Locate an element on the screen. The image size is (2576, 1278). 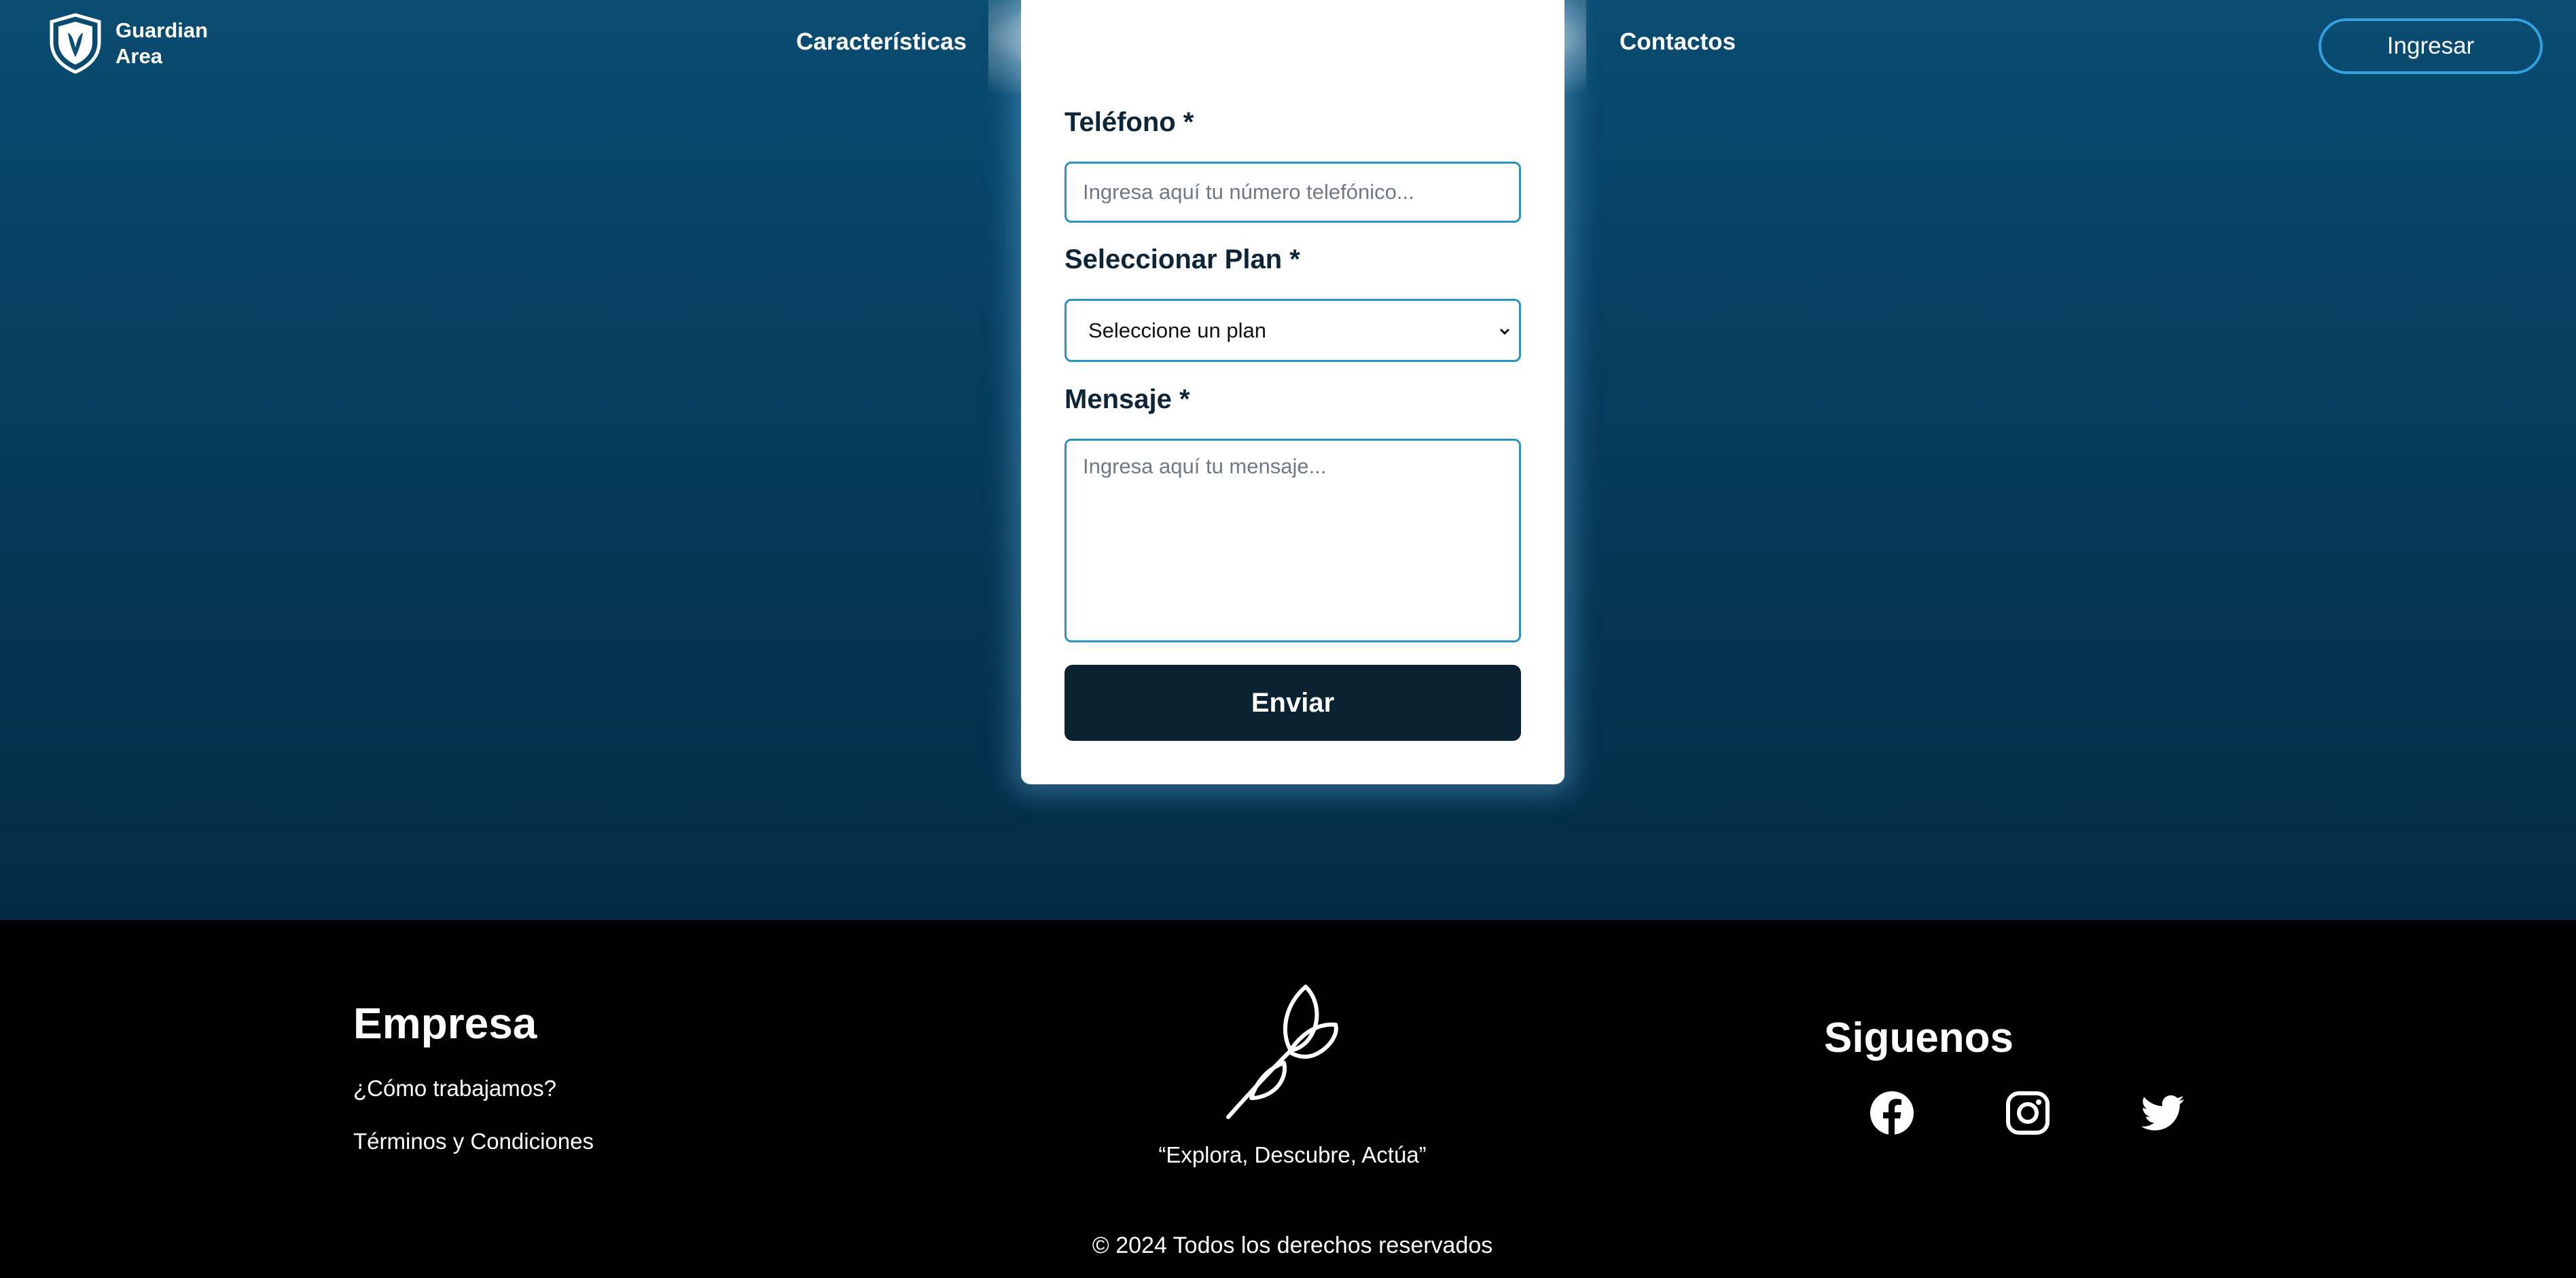
nav-planes: Planes is located at coordinates (1148, 42).